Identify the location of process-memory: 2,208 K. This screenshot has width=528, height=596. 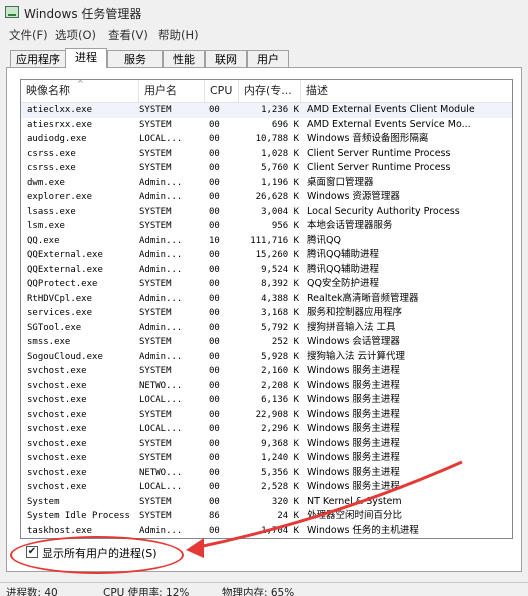
(280, 385).